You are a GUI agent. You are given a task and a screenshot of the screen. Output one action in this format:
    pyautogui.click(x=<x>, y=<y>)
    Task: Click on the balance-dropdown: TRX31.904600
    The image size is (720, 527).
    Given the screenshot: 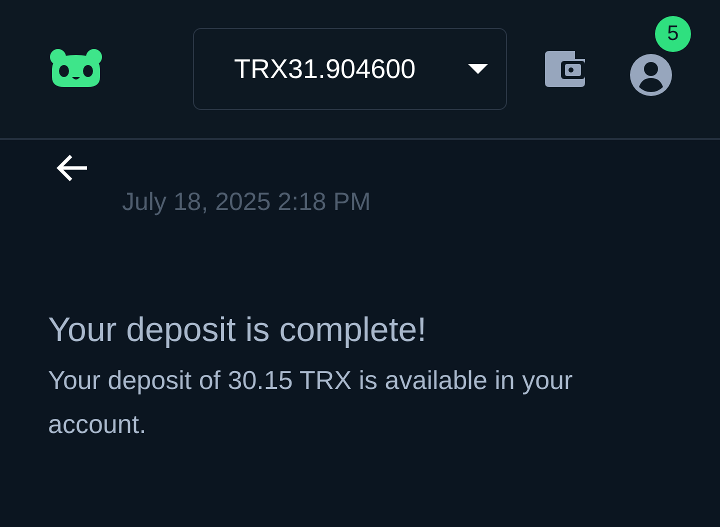 What is the action you would take?
    pyautogui.click(x=350, y=69)
    